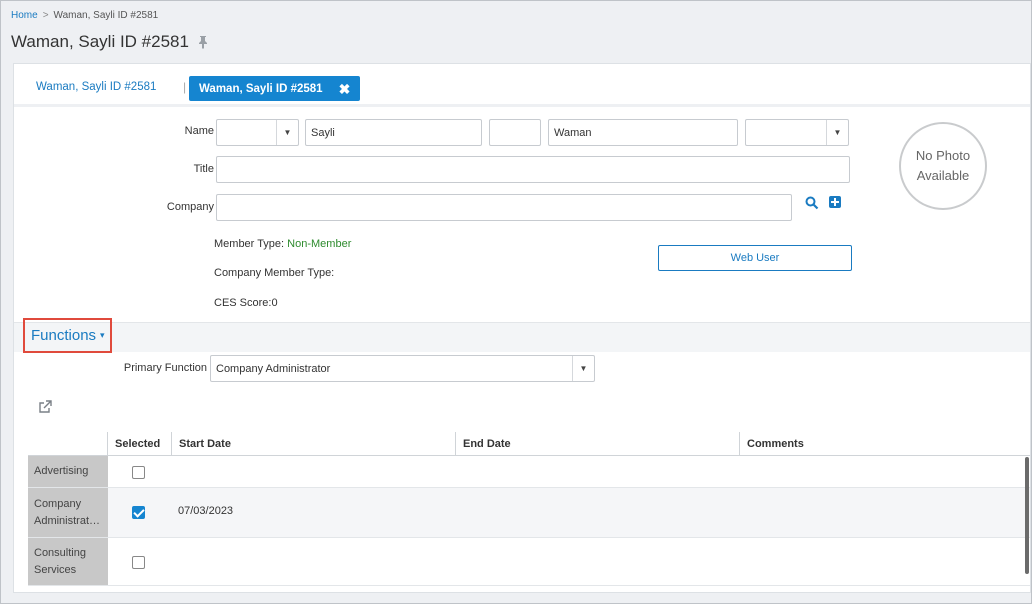  What do you see at coordinates (139, 444) in the screenshot?
I see `column-selected: Selected` at bounding box center [139, 444].